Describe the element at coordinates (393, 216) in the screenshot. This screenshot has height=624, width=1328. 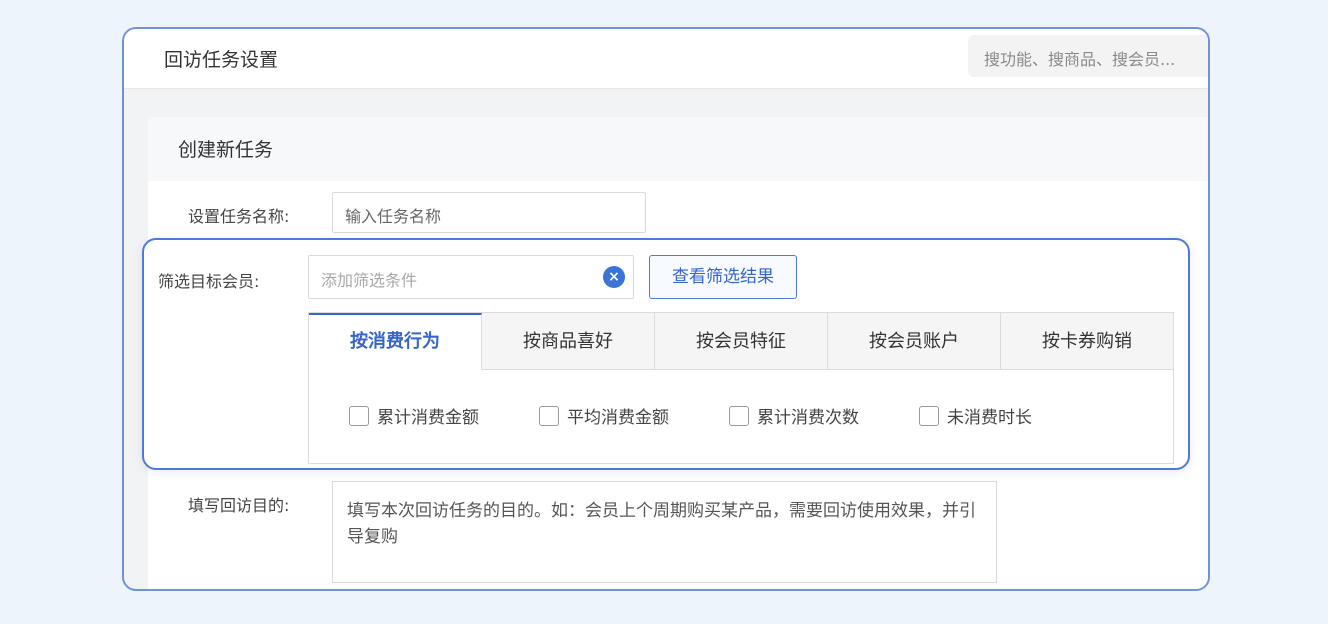
I see `task-name-placeholder: 输入任务名称` at that location.